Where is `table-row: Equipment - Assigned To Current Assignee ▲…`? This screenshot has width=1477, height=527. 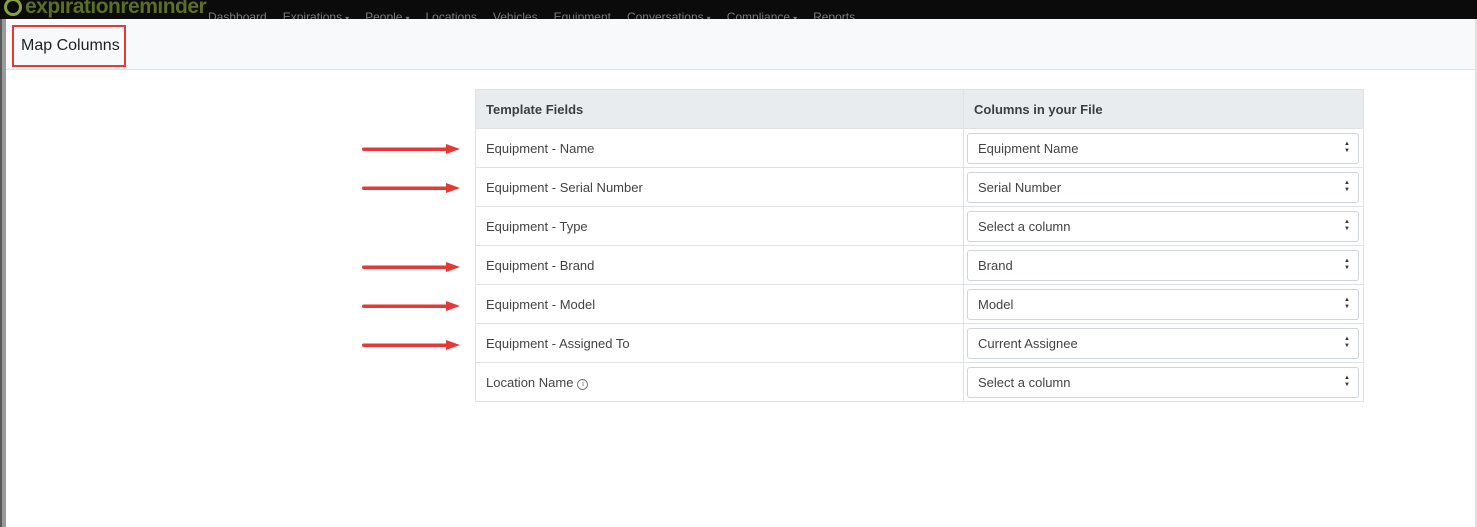 table-row: Equipment - Assigned To Current Assignee ▲… is located at coordinates (919, 343).